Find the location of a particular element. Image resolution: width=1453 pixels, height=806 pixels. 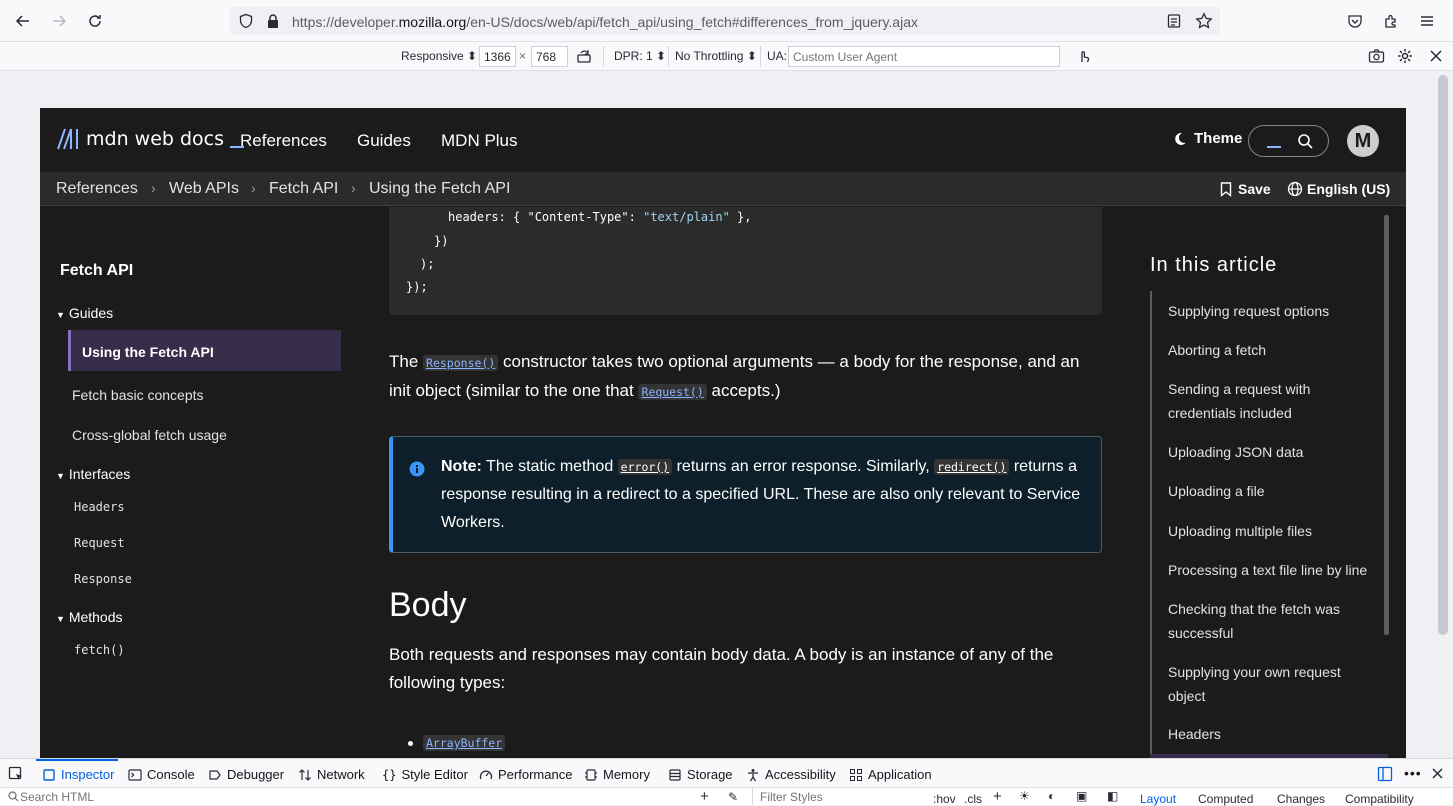

toc-item: Checking that the fetch was successful is located at coordinates (1273, 621).